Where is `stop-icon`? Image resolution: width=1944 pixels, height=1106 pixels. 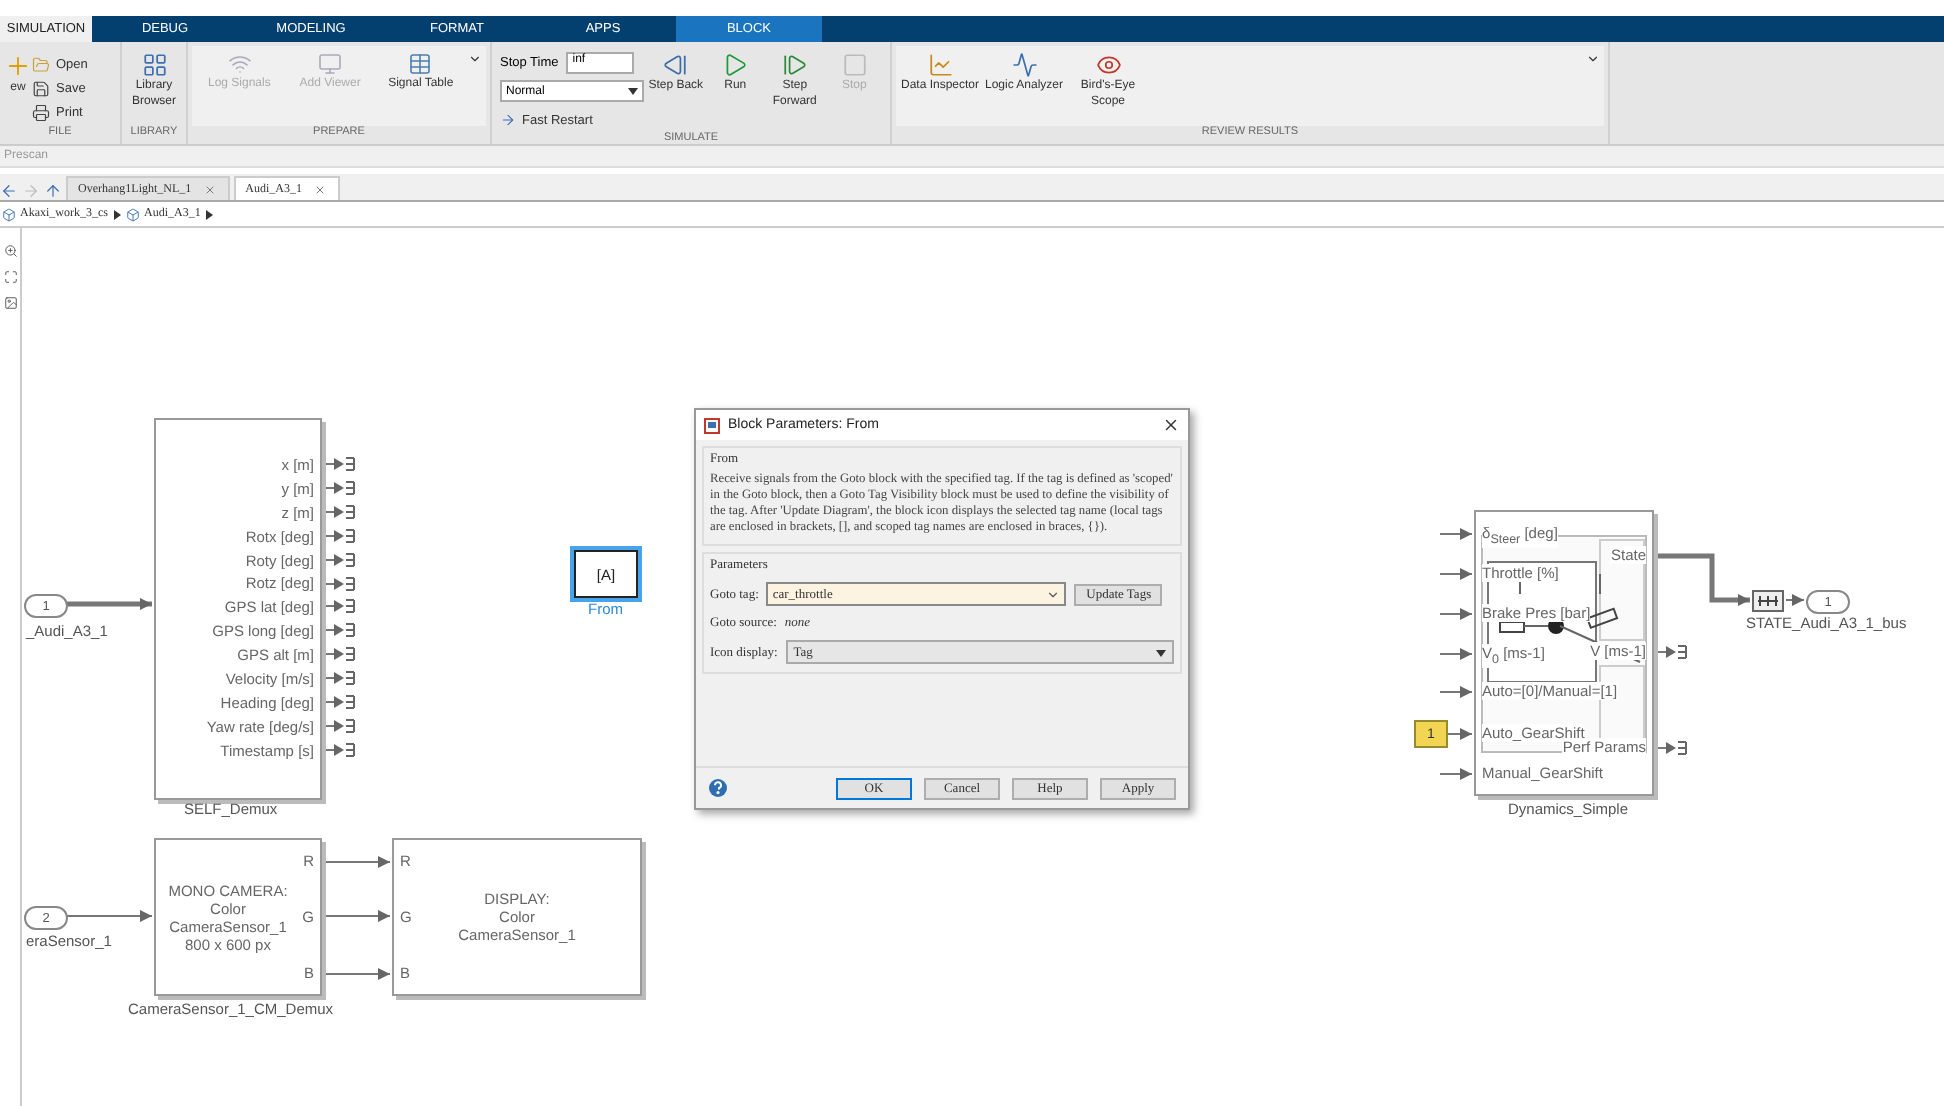
stop-icon is located at coordinates (854, 65).